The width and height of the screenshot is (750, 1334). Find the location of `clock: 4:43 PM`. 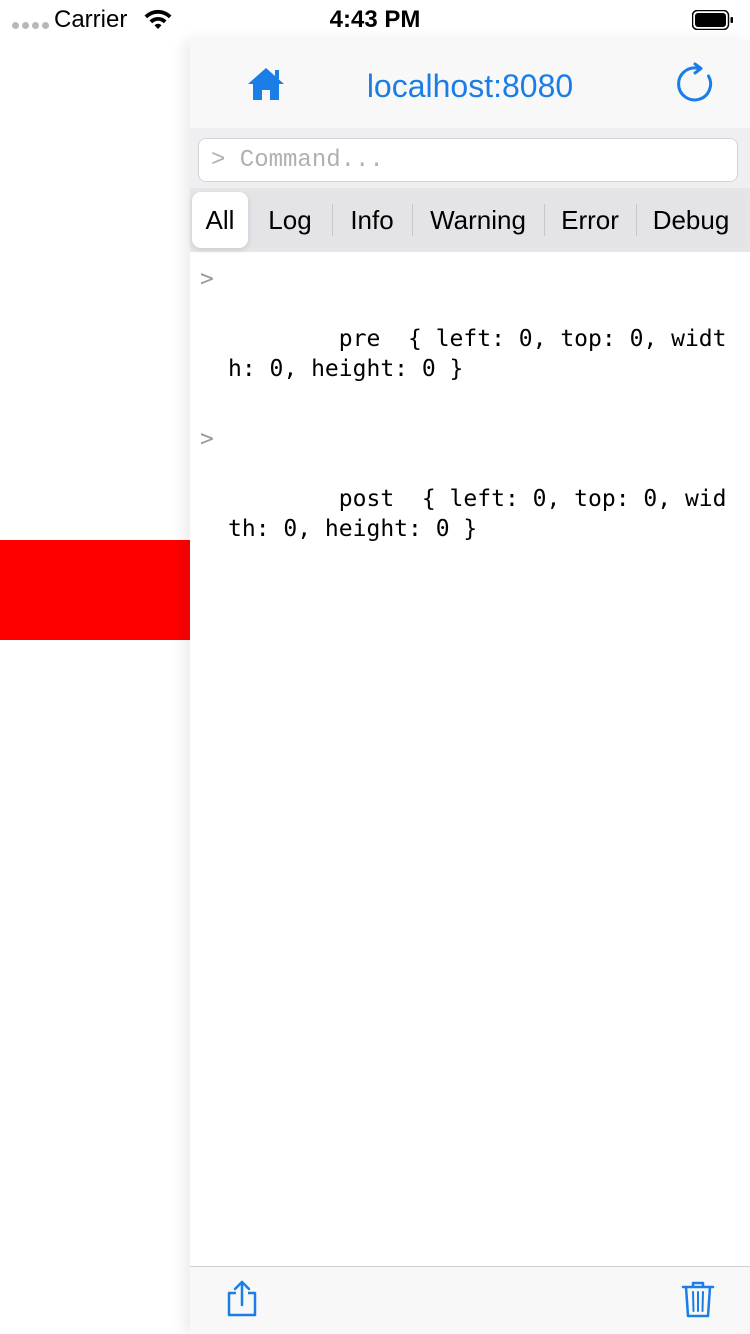

clock: 4:43 PM is located at coordinates (375, 19).